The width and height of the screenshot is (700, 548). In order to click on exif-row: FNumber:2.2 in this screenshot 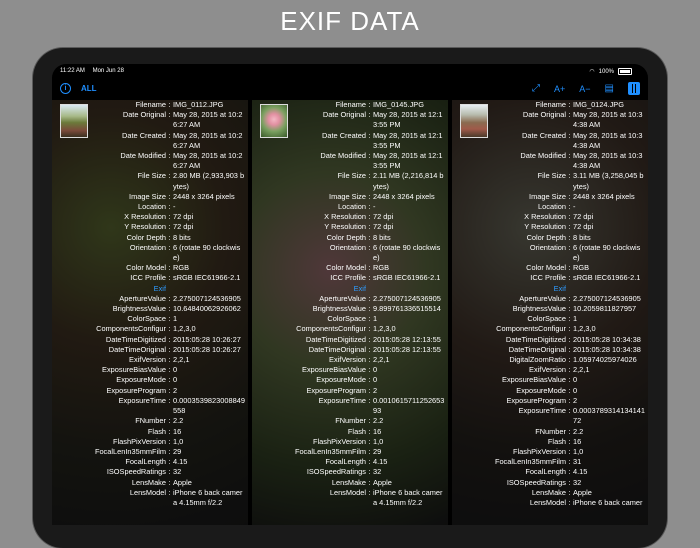, I will do `click(150, 421)`.